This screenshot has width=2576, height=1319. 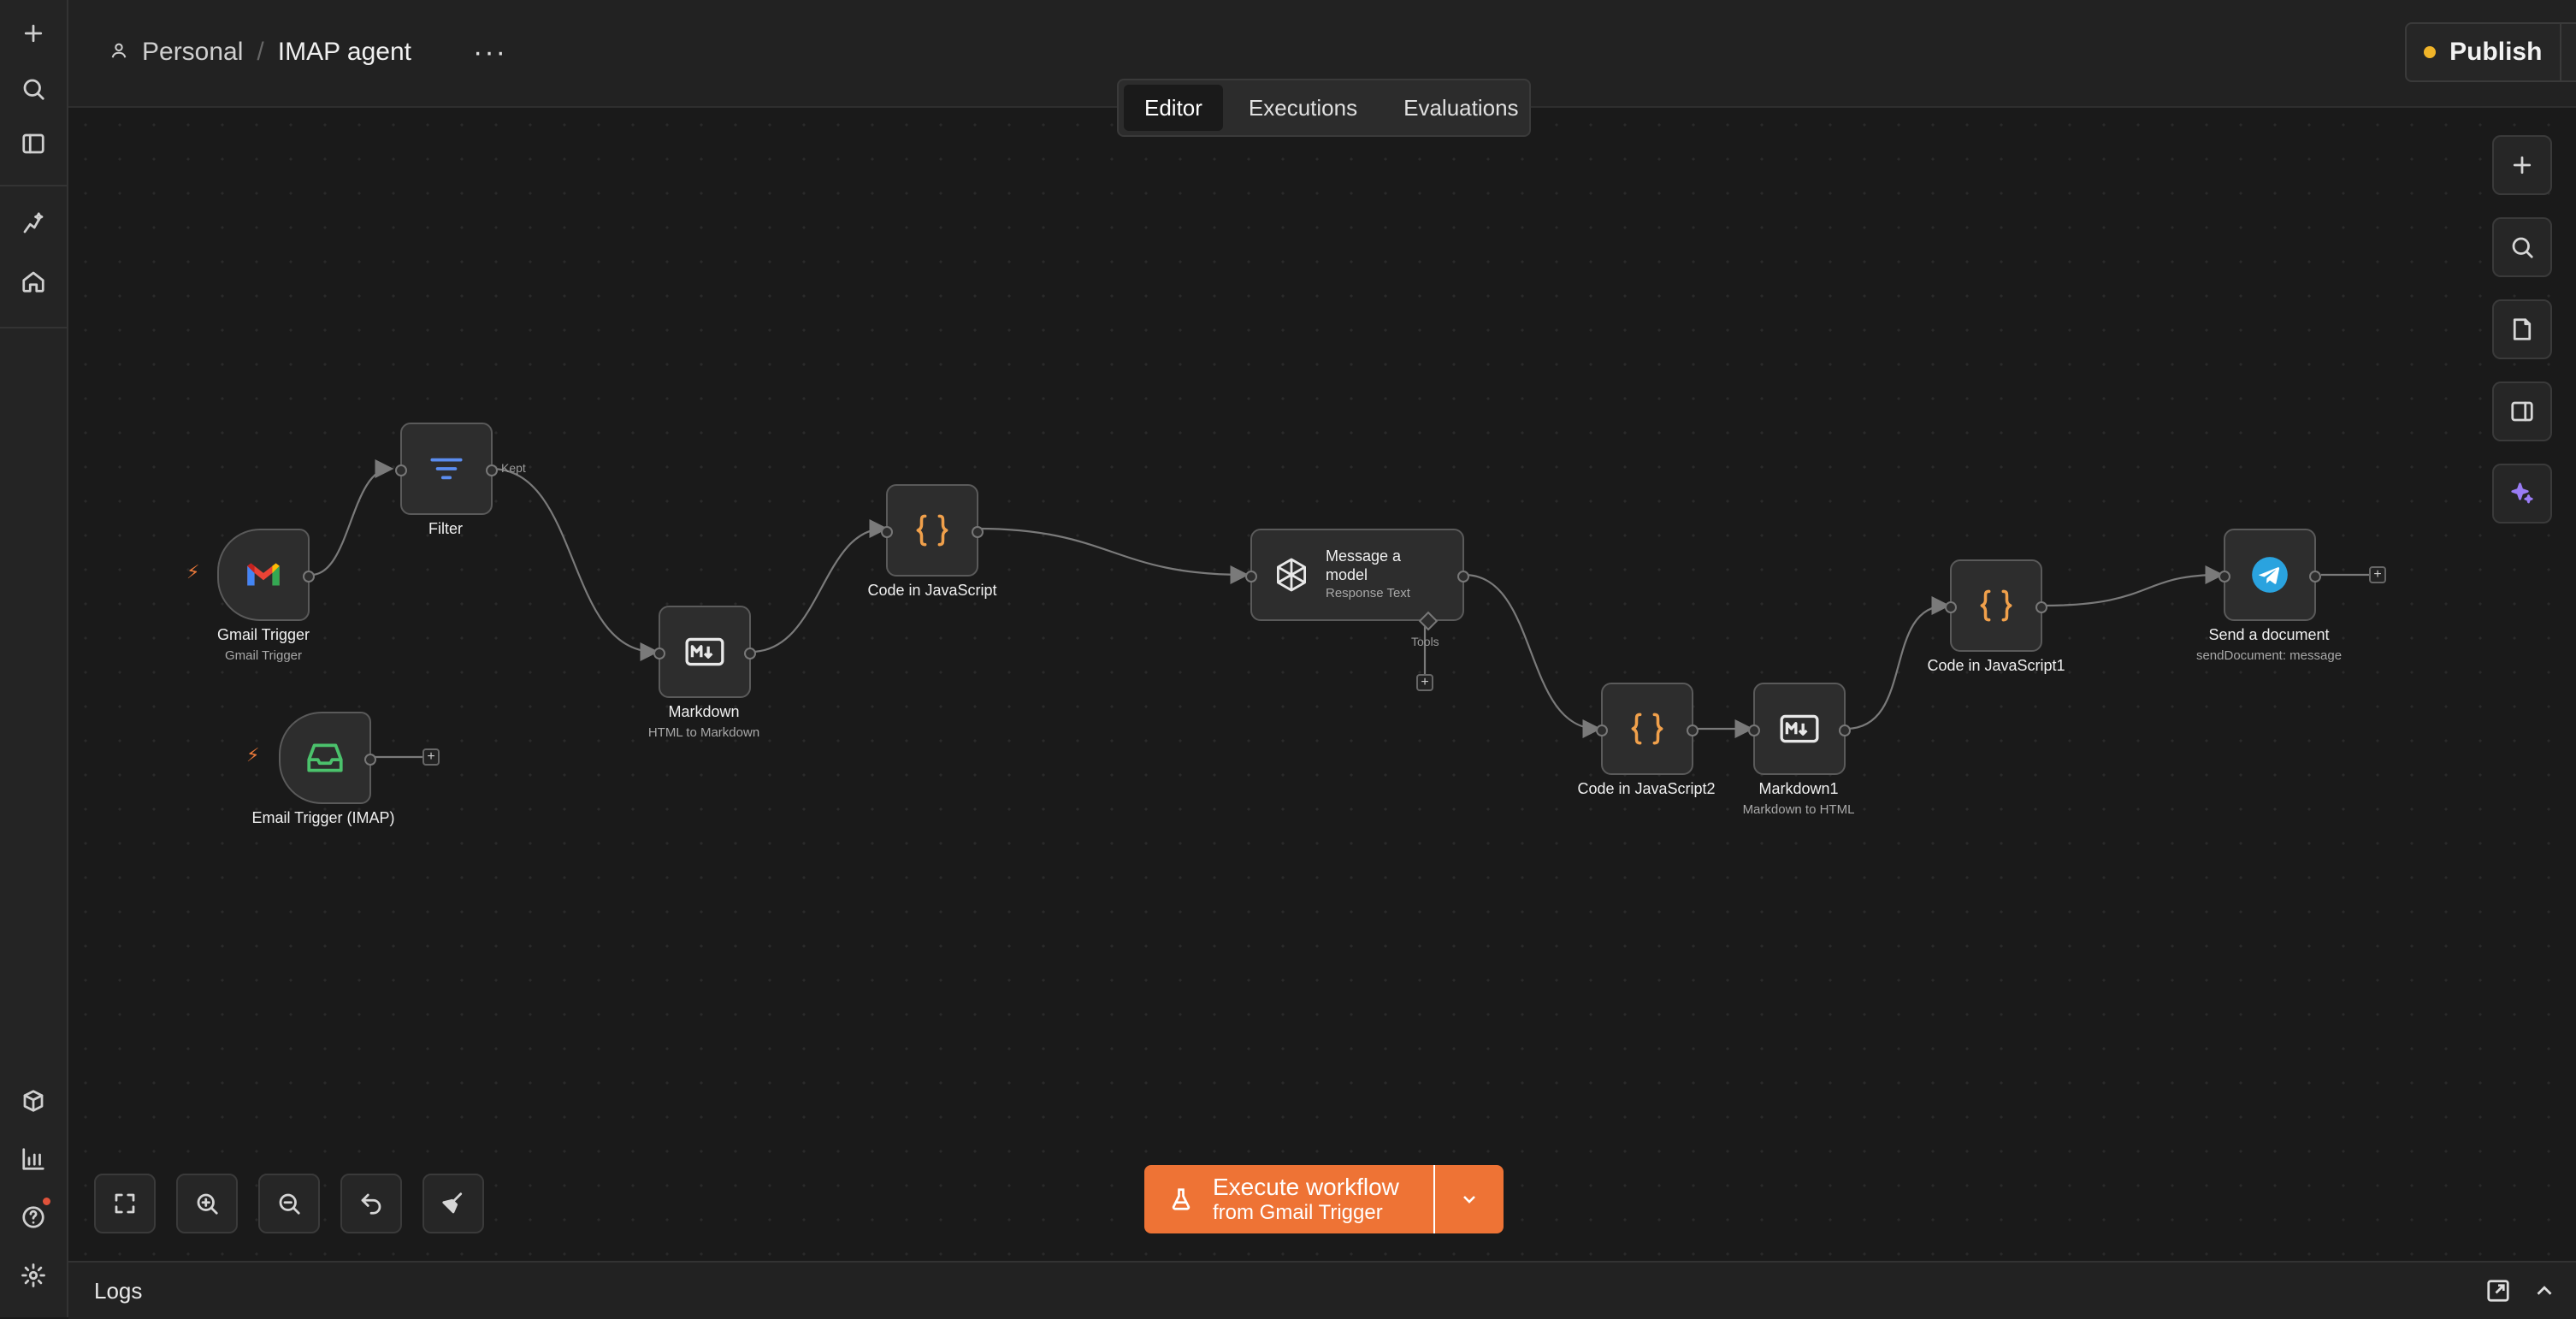 What do you see at coordinates (2522, 494) in the screenshot?
I see `ai-assistant-button` at bounding box center [2522, 494].